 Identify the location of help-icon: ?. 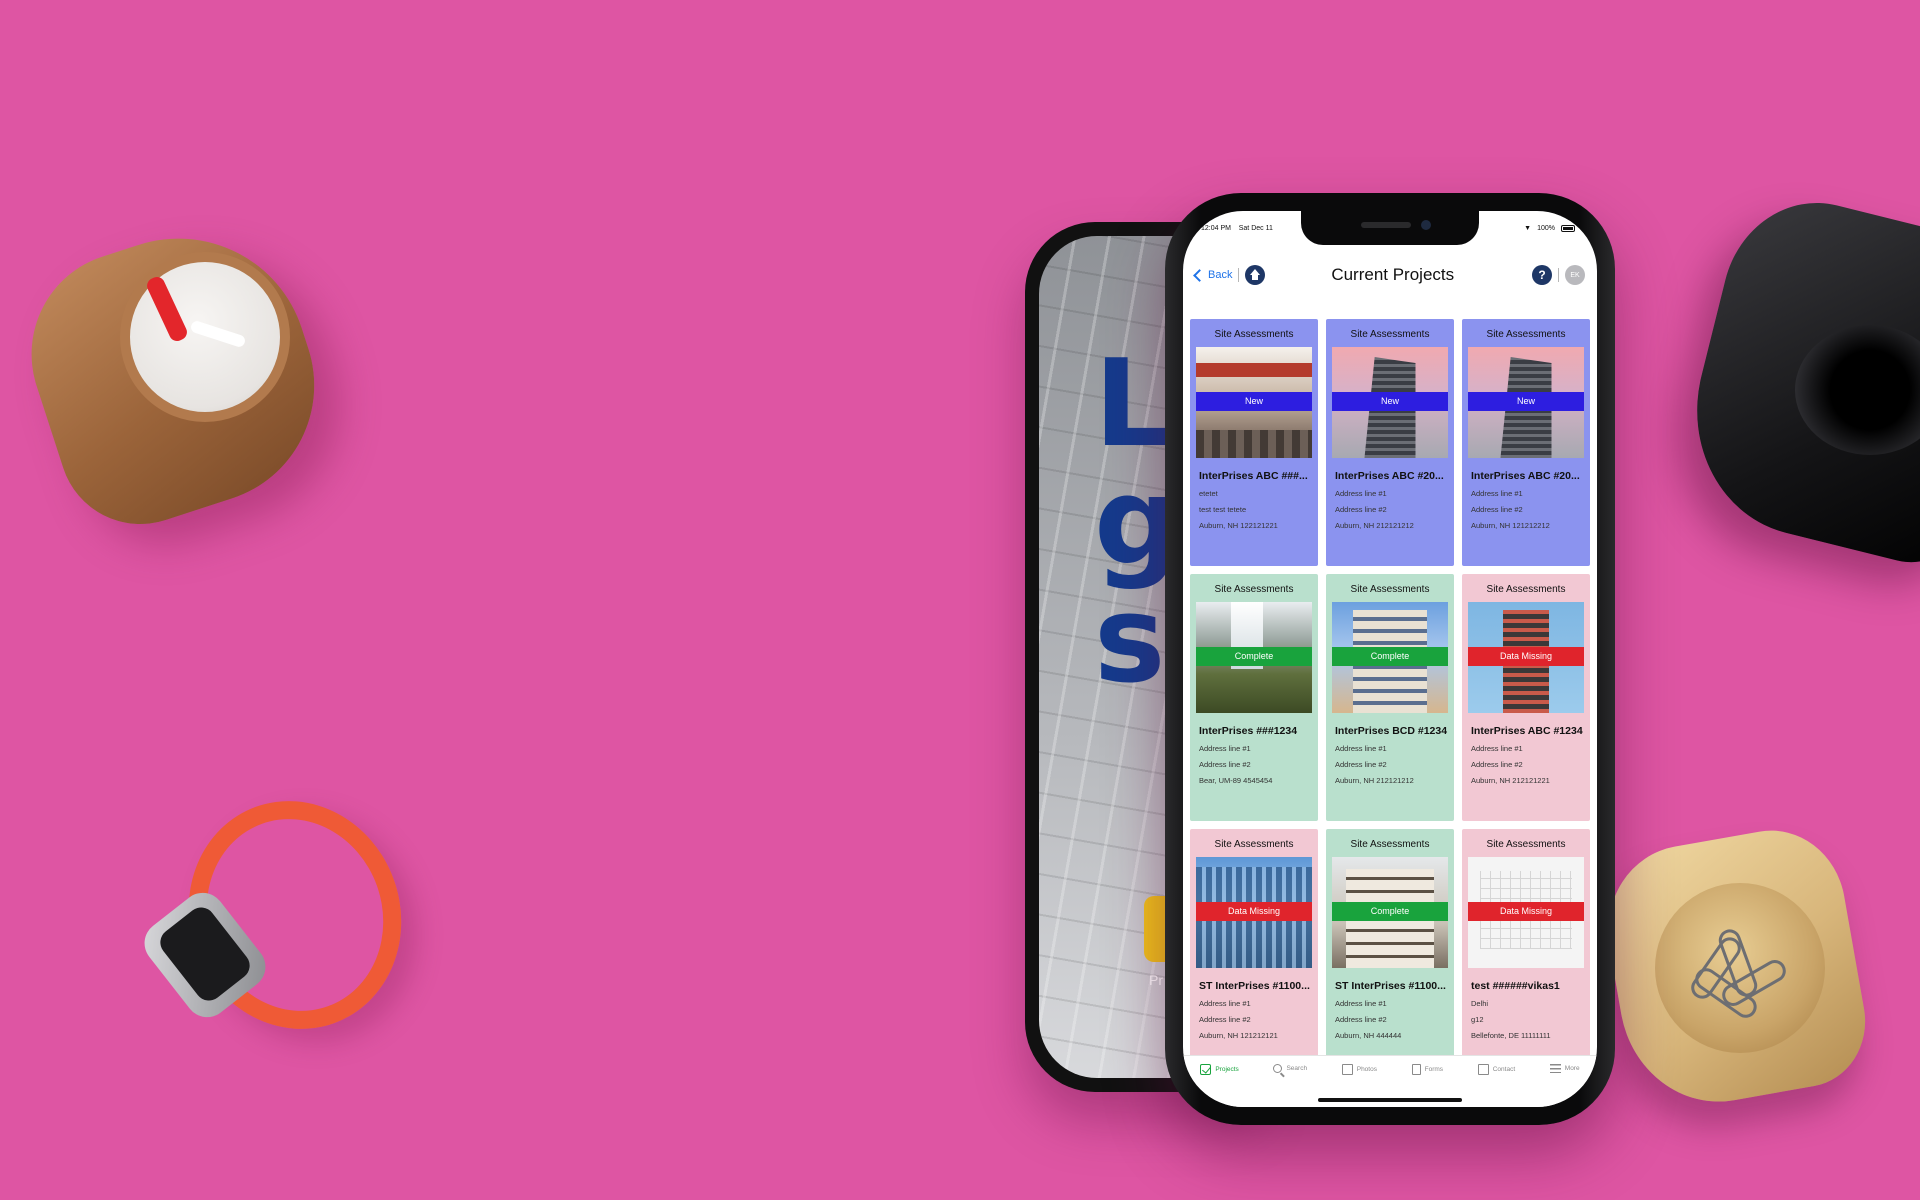
(1542, 275).